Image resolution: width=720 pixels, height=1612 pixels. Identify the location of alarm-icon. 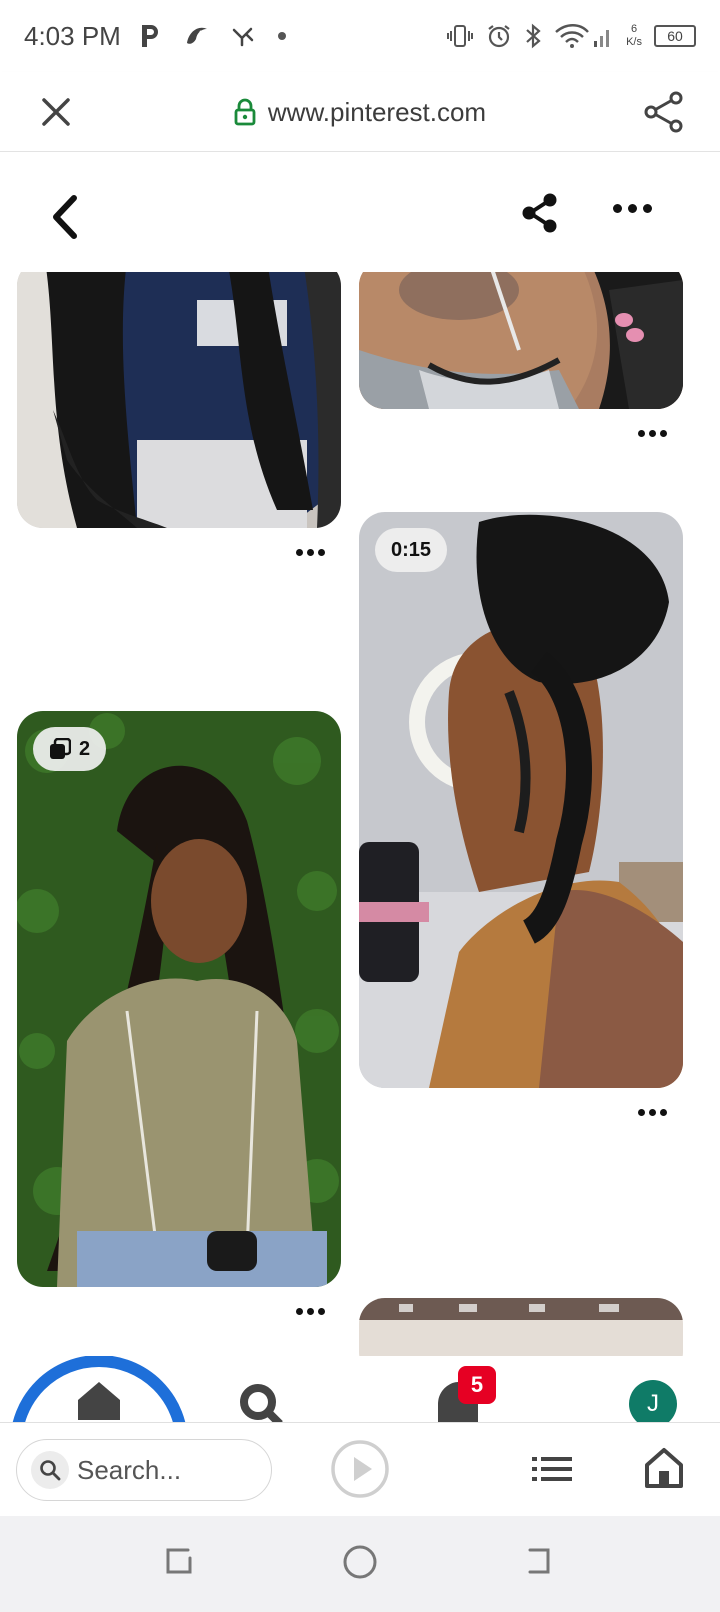
(499, 36).